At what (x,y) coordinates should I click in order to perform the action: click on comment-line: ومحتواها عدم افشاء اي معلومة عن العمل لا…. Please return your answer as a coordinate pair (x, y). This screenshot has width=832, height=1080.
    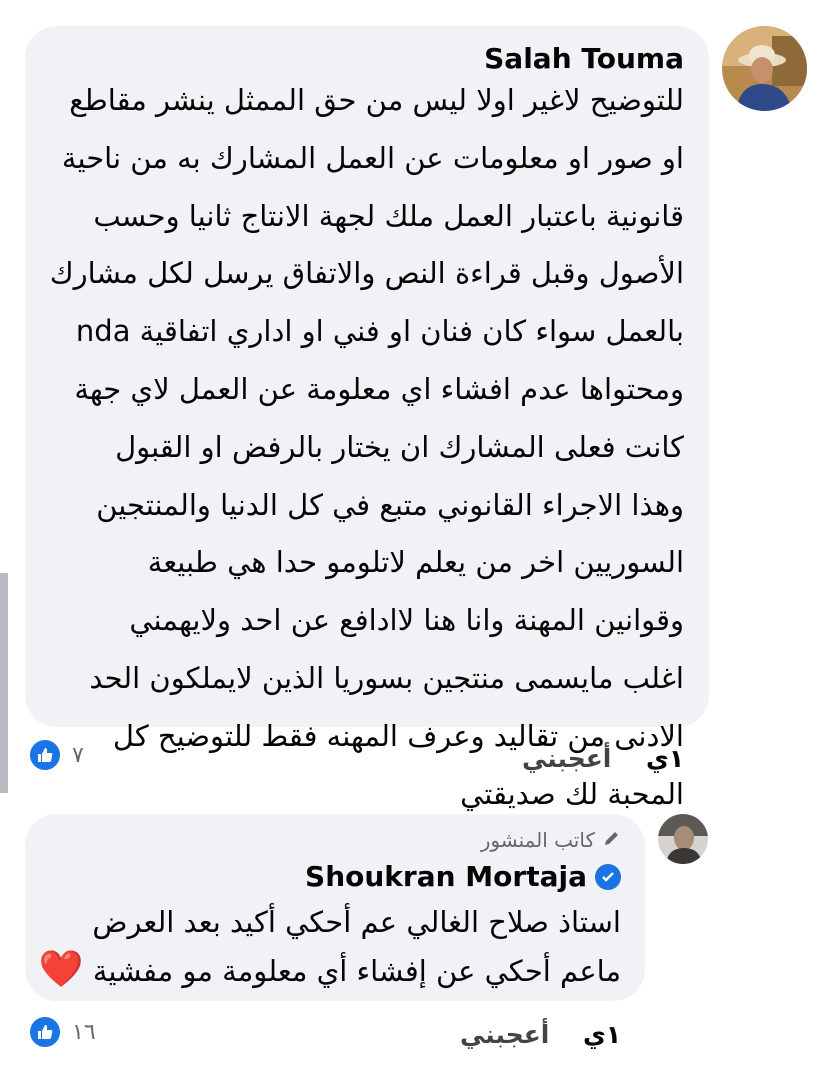
    Looking at the image, I should click on (379, 388).